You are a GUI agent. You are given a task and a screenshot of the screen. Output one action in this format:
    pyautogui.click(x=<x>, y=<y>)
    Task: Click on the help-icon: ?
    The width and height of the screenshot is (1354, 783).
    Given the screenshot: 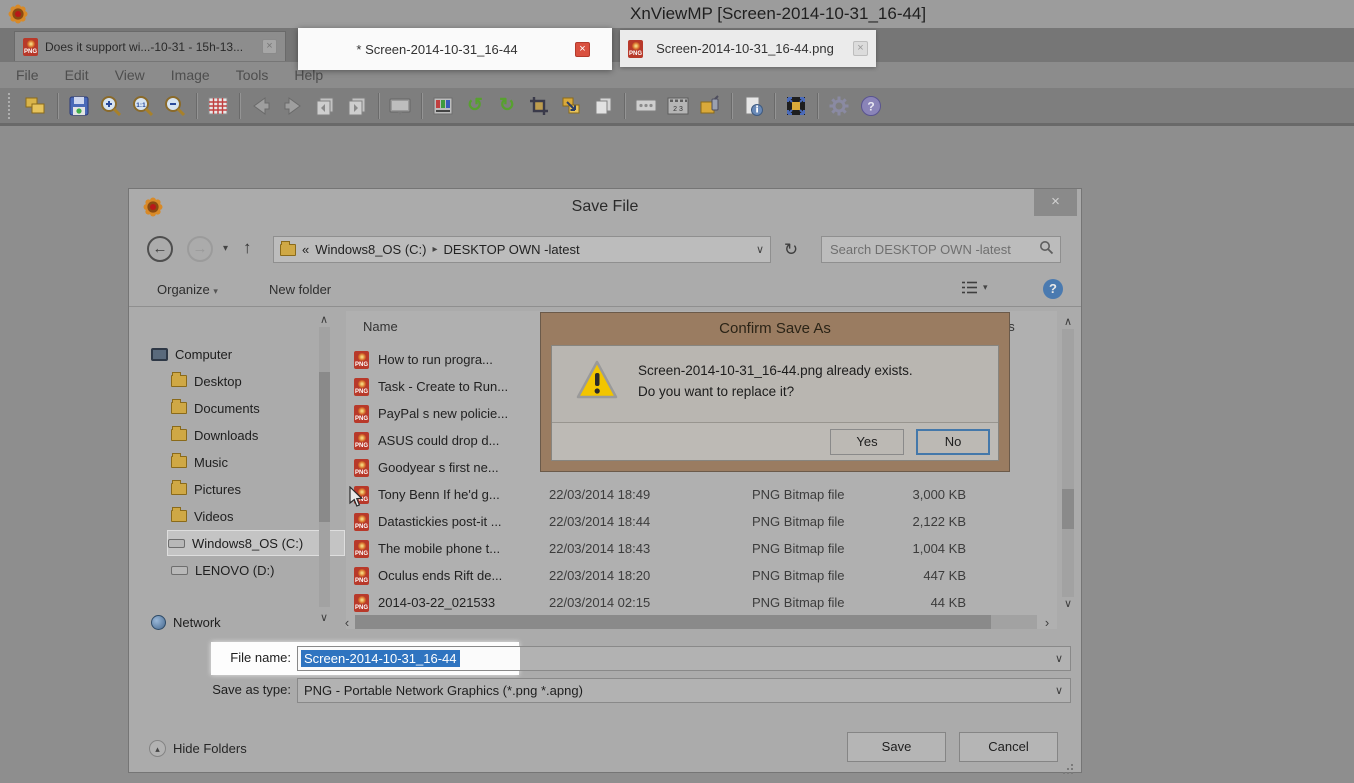 What is the action you would take?
    pyautogui.click(x=871, y=106)
    